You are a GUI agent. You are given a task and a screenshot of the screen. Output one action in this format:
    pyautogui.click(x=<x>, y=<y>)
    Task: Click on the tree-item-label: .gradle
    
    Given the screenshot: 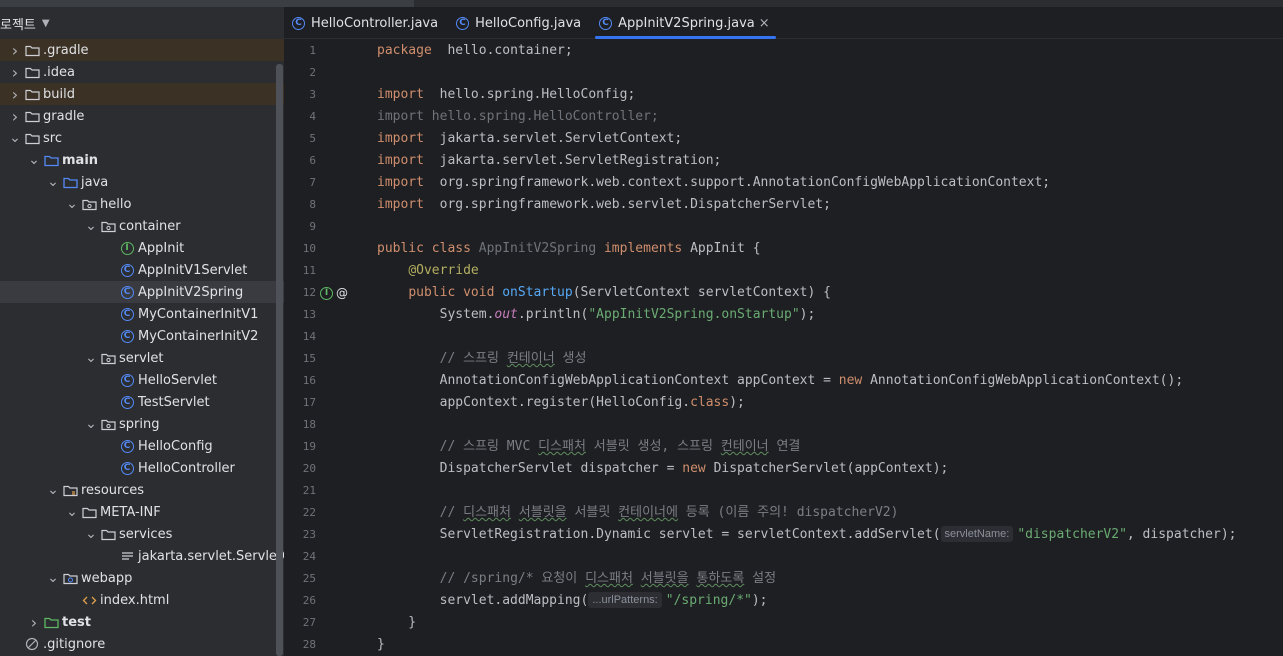 What is the action you would take?
    pyautogui.click(x=66, y=50)
    